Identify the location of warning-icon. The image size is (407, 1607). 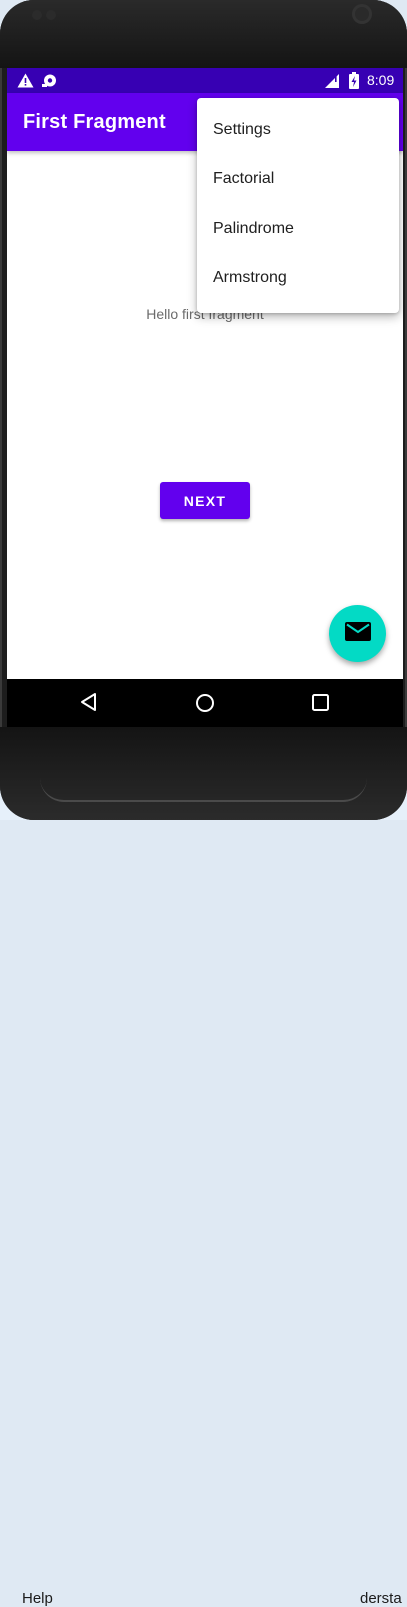
(25, 83).